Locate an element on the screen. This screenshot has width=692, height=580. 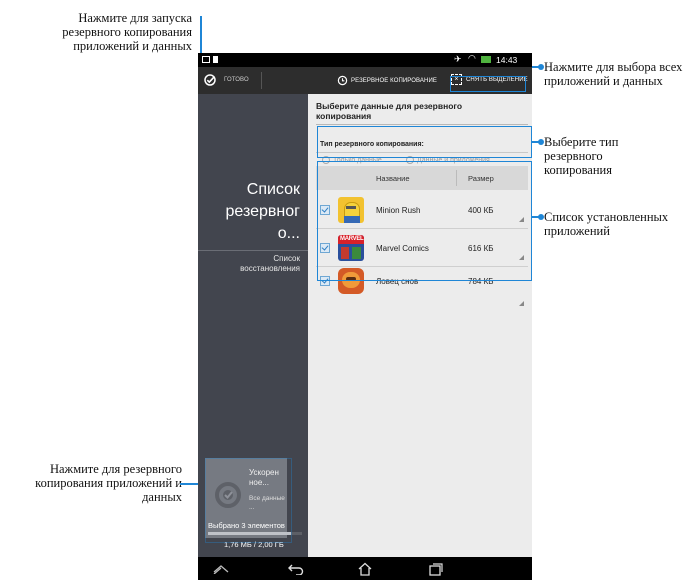
recent-apps-chevron-icon is located at coordinates (221, 569).